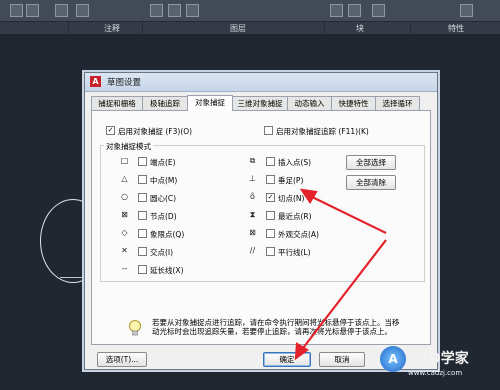 Image resolution: width=500 pixels, height=390 pixels. I want to click on annotation-arrows, so click(340, 274).